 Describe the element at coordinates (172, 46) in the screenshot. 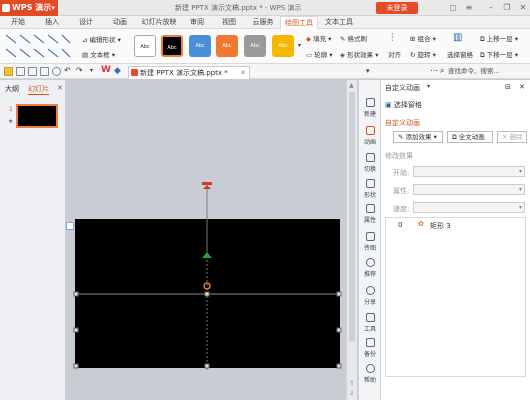

I see `shape-style-black: Abc` at that location.